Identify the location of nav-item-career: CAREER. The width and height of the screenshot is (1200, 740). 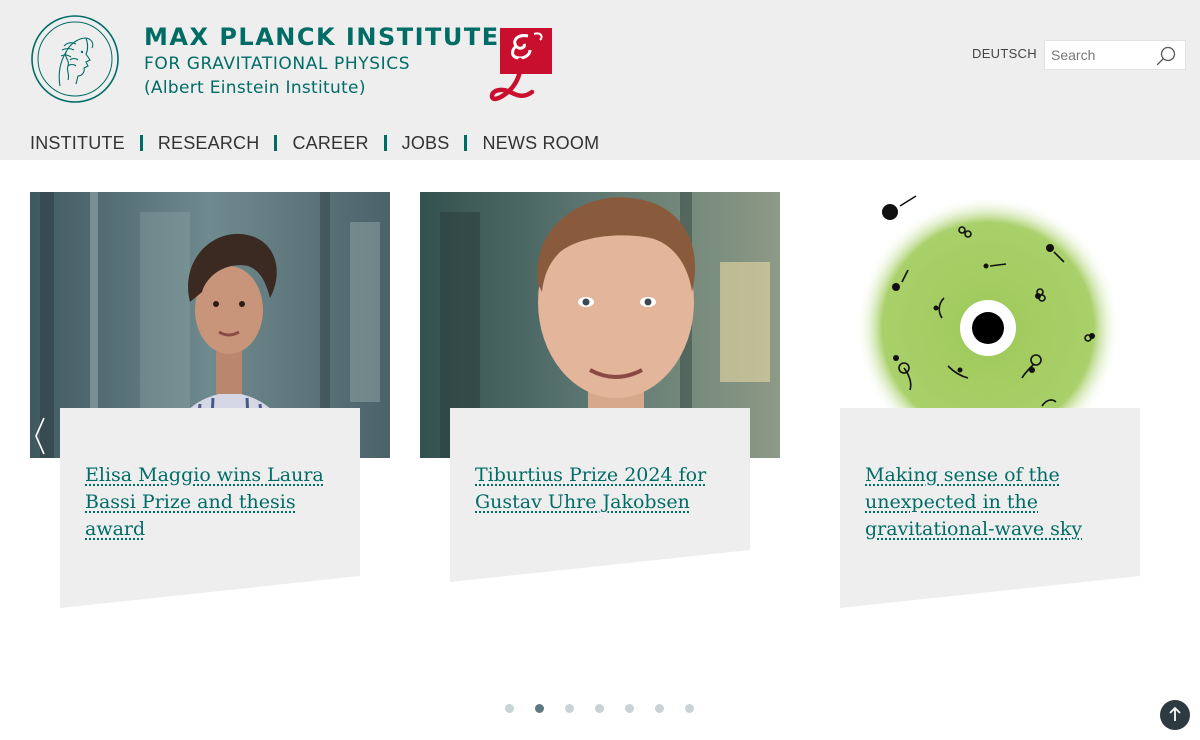
(330, 143).